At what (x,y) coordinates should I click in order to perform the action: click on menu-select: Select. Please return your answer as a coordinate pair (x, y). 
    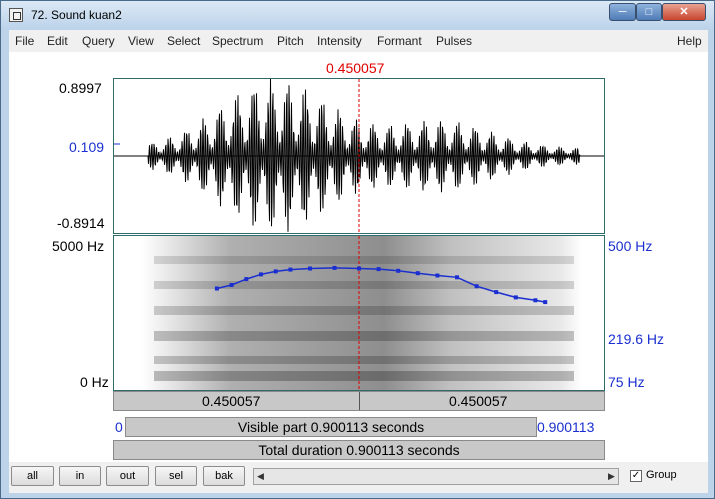
    Looking at the image, I should click on (183, 41).